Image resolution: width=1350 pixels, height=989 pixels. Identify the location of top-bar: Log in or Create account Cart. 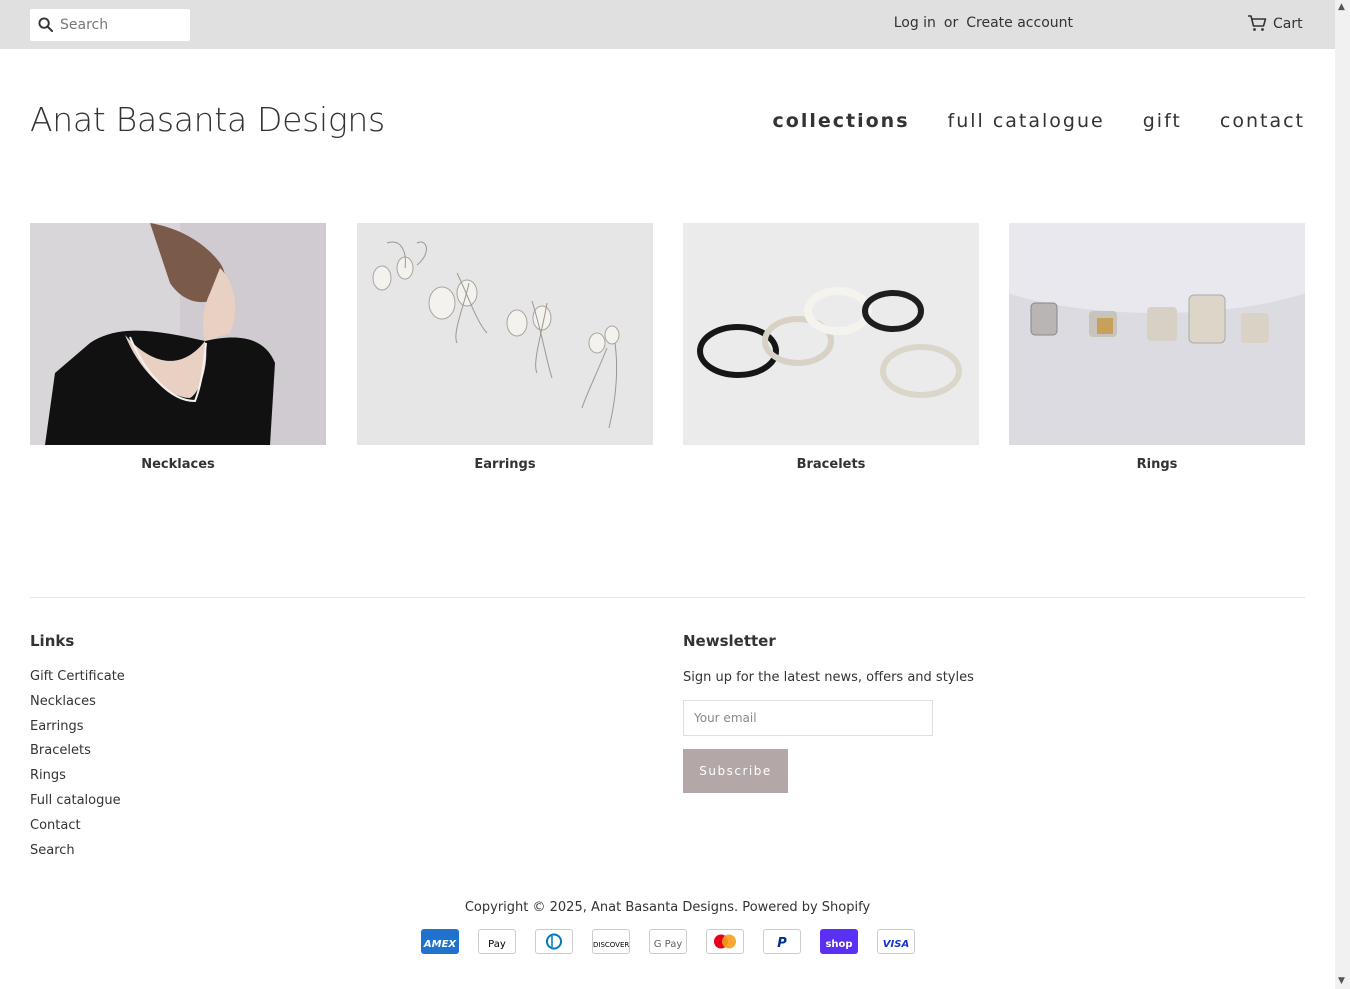
(667, 24).